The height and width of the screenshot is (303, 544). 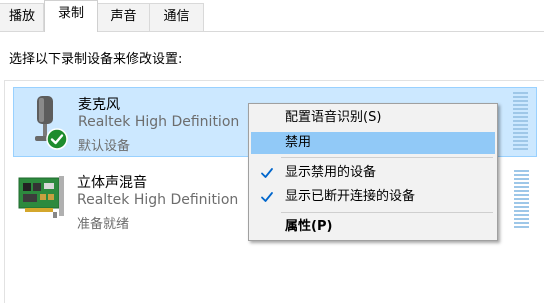 I want to click on menu-item-configure-speech-recognition: 配置语音识别(S), so click(x=373, y=118).